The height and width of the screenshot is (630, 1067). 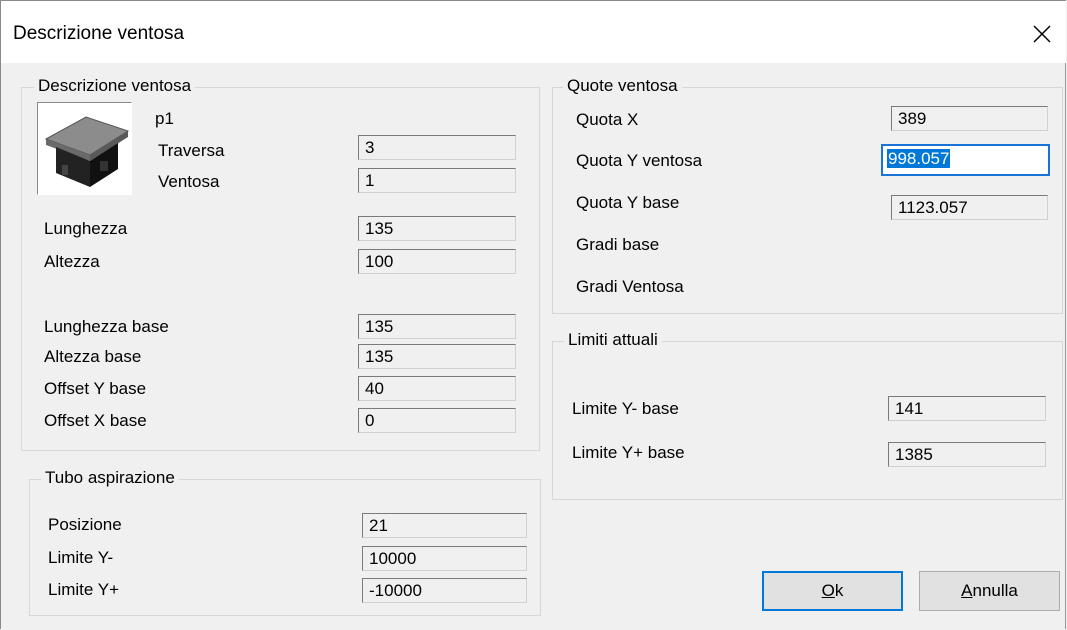 I want to click on ventosa-name: p1, so click(x=164, y=118).